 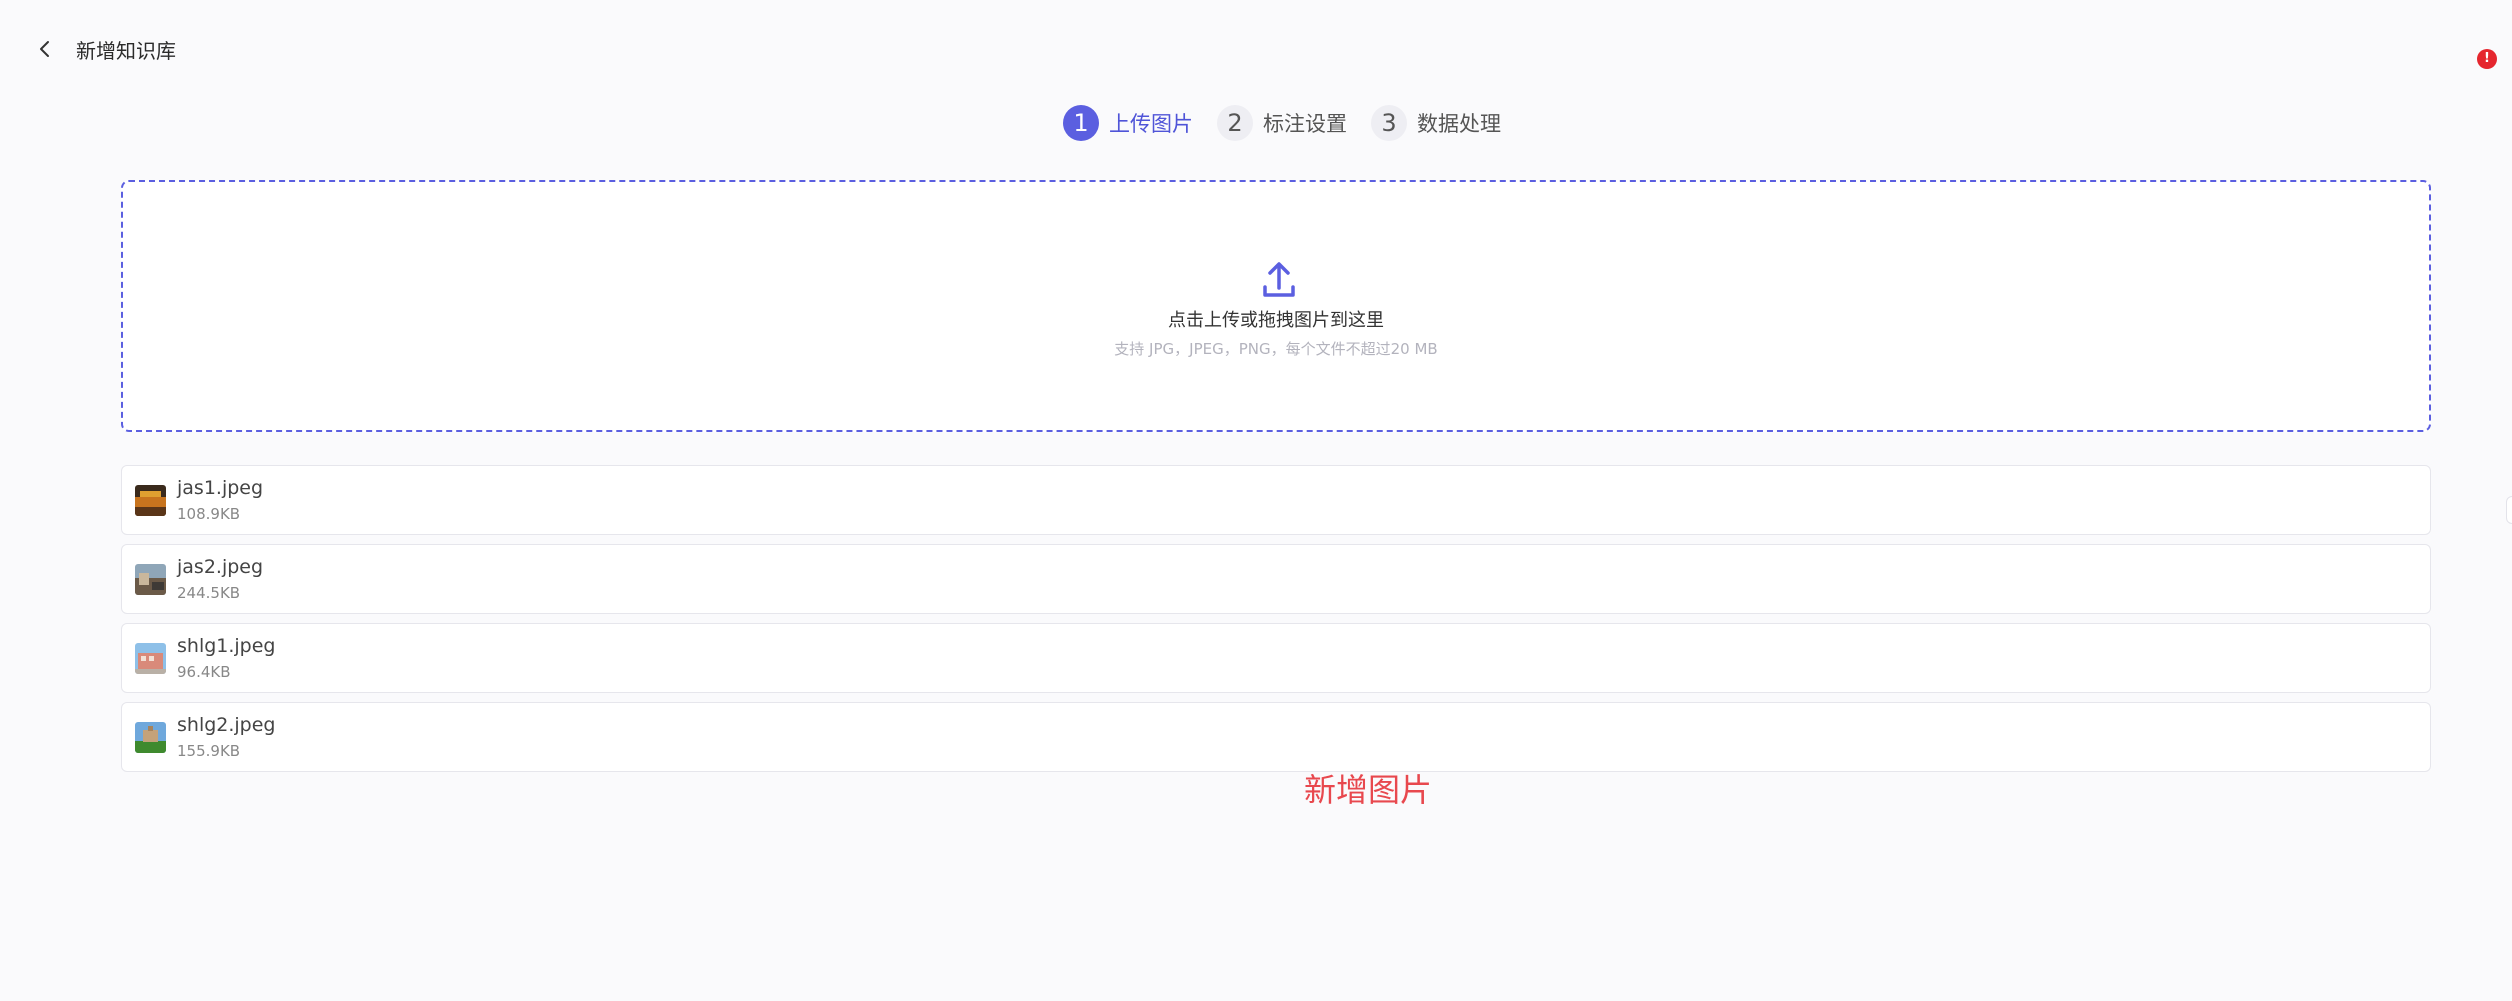 What do you see at coordinates (209, 514) in the screenshot?
I see `file-size: 108.9KB` at bounding box center [209, 514].